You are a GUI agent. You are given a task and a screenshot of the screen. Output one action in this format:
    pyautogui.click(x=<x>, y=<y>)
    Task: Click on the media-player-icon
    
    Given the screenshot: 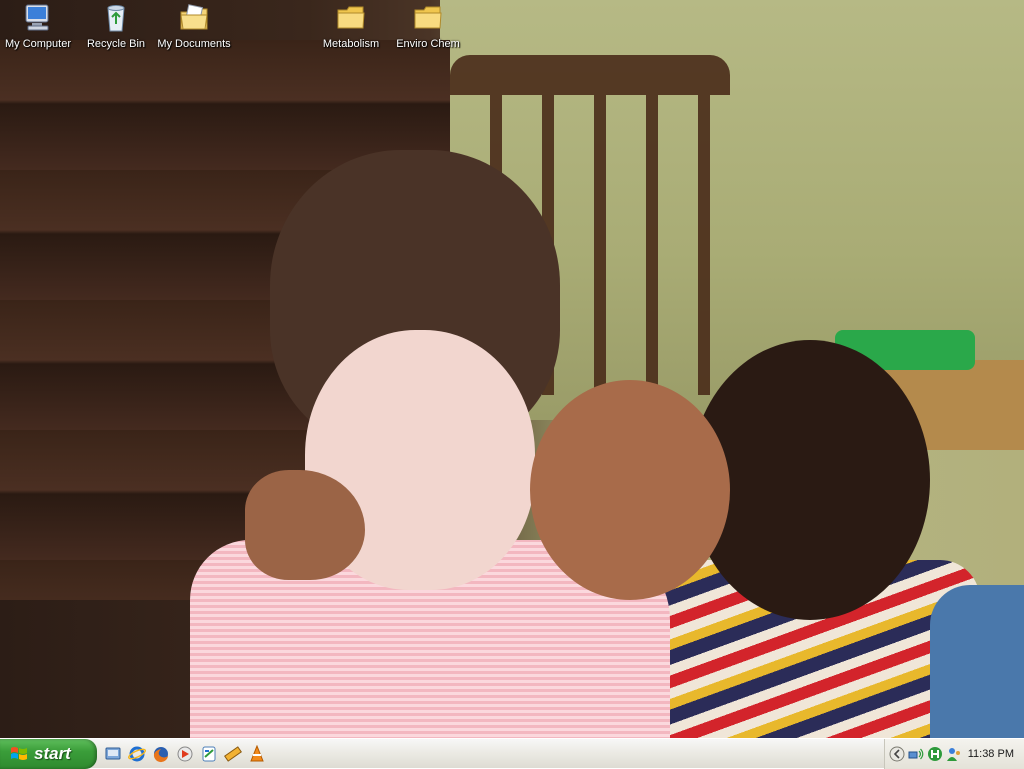 What is the action you would take?
    pyautogui.click(x=185, y=754)
    